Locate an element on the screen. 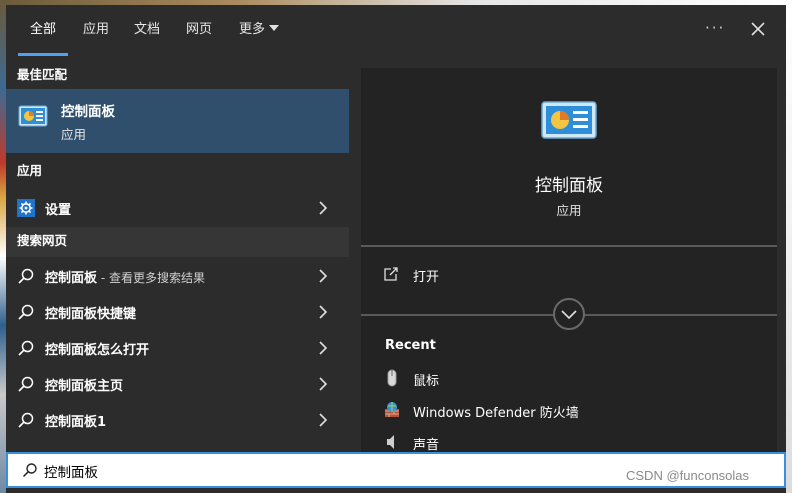  tab-web: 网页 is located at coordinates (199, 32).